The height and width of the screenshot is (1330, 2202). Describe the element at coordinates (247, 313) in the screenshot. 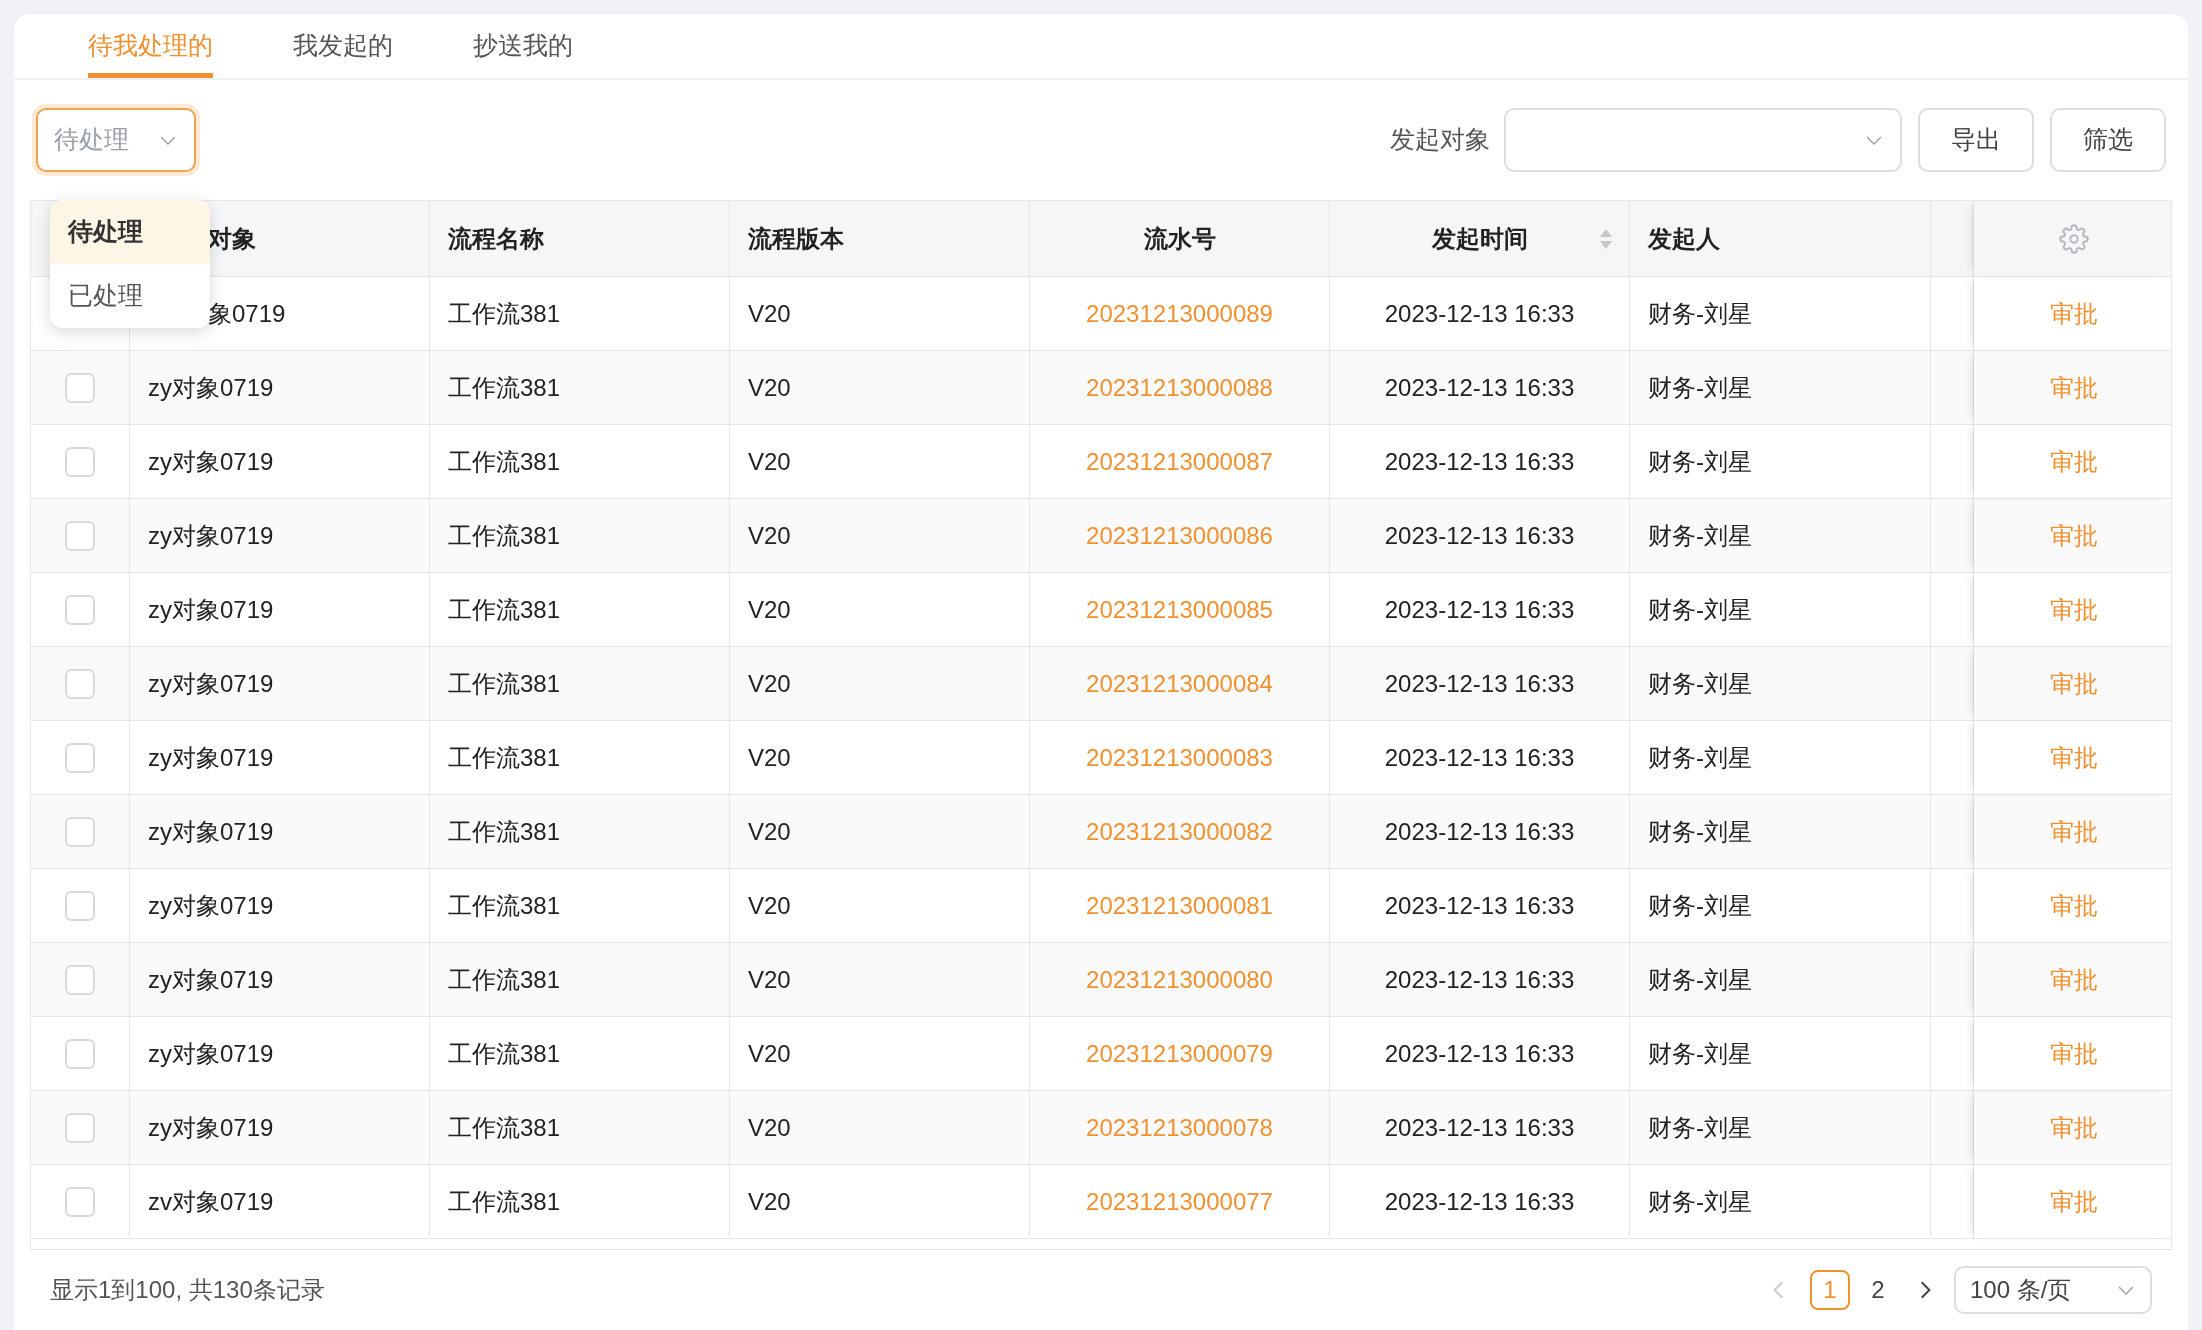

I see `table-cell-text: 象0719` at that location.